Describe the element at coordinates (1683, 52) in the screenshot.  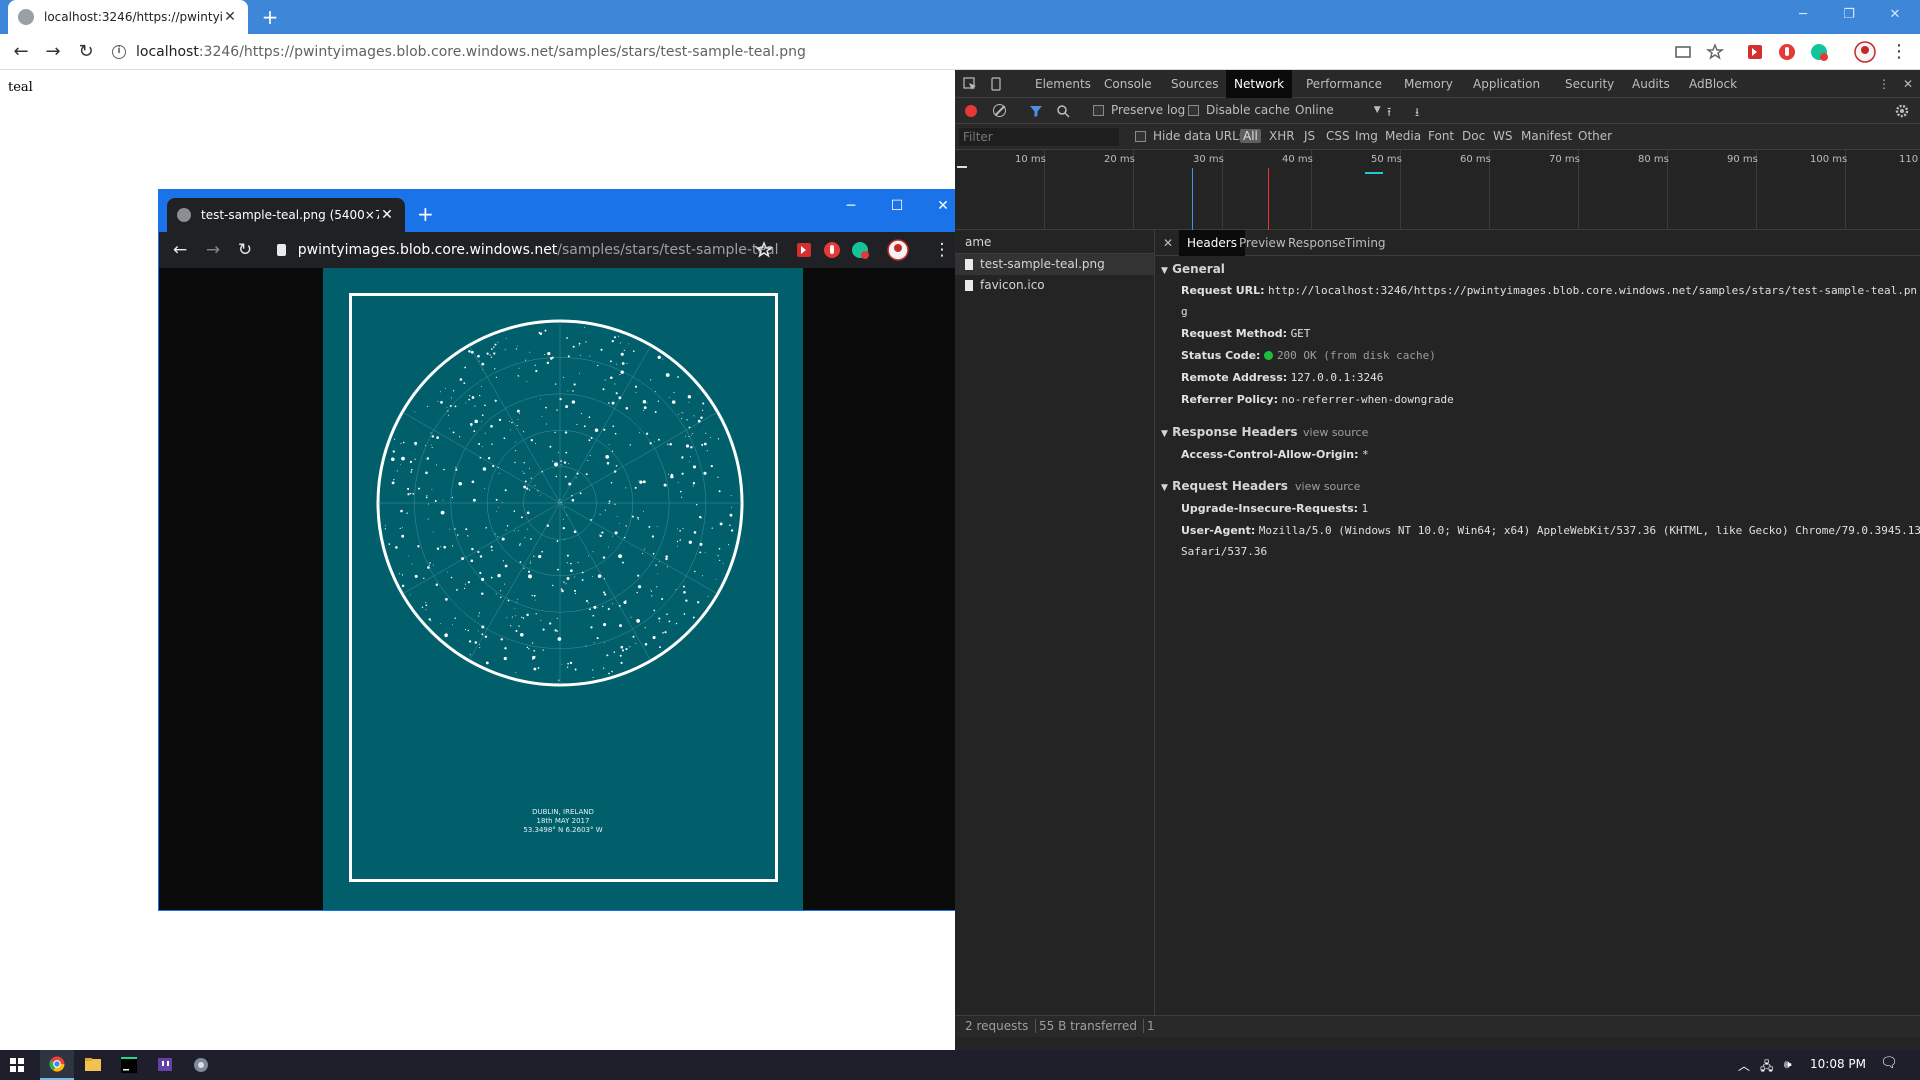
I see `cast-icon` at that location.